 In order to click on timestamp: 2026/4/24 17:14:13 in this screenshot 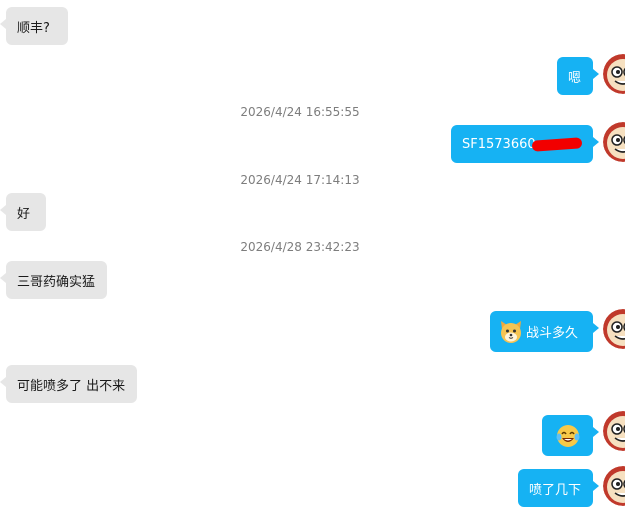, I will do `click(300, 180)`.